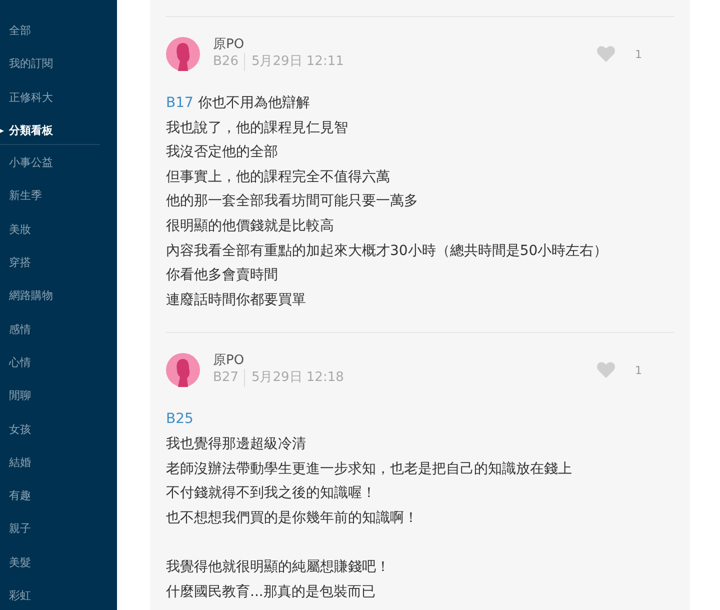 The image size is (720, 610). What do you see at coordinates (278, 567) in the screenshot?
I see `comment-line: 我覺得他就很明顯的純屬想賺錢吧！` at bounding box center [278, 567].